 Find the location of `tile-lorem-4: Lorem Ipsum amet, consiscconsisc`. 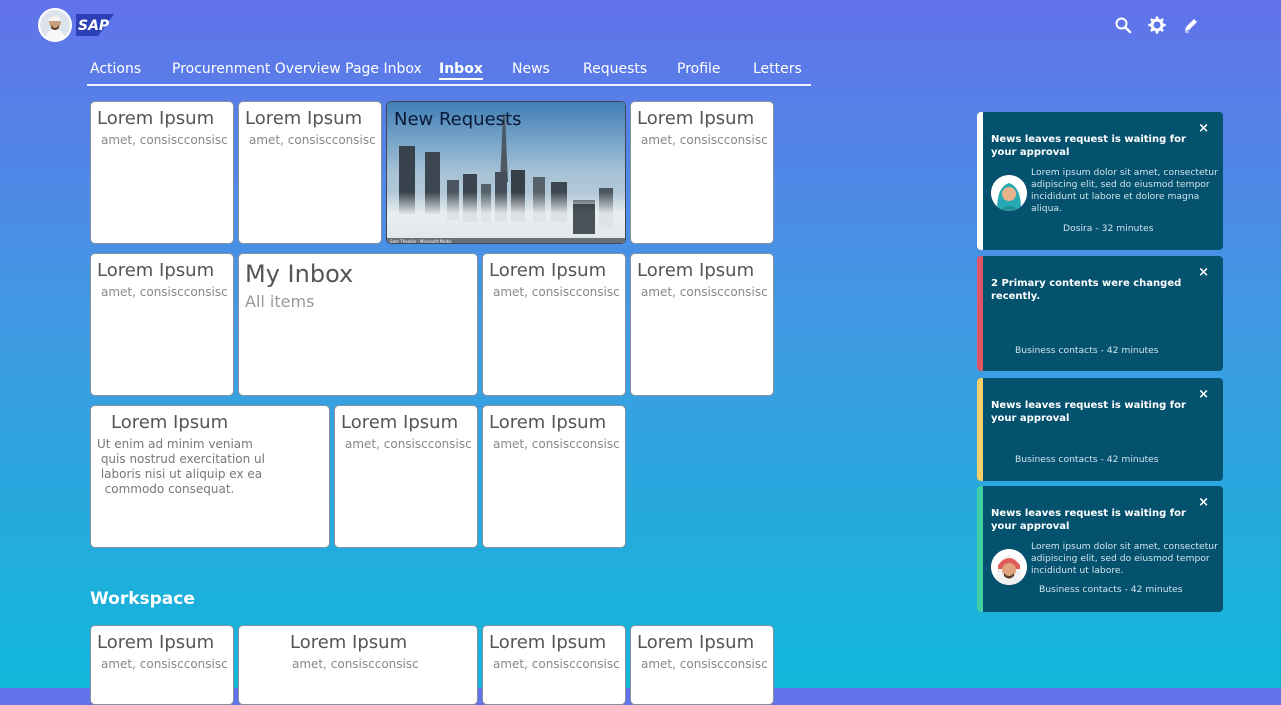

tile-lorem-4: Lorem Ipsum amet, consiscconsisc is located at coordinates (162, 324).